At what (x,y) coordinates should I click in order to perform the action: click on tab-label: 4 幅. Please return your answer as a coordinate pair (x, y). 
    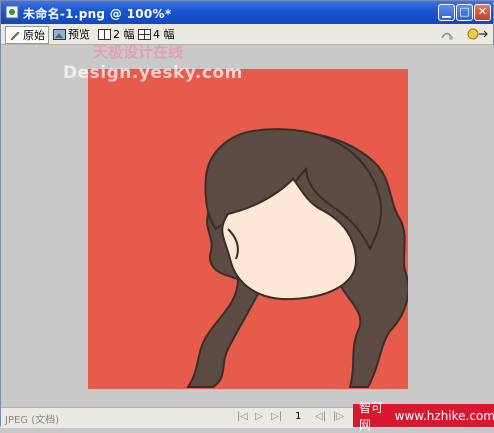
    Looking at the image, I should click on (164, 34).